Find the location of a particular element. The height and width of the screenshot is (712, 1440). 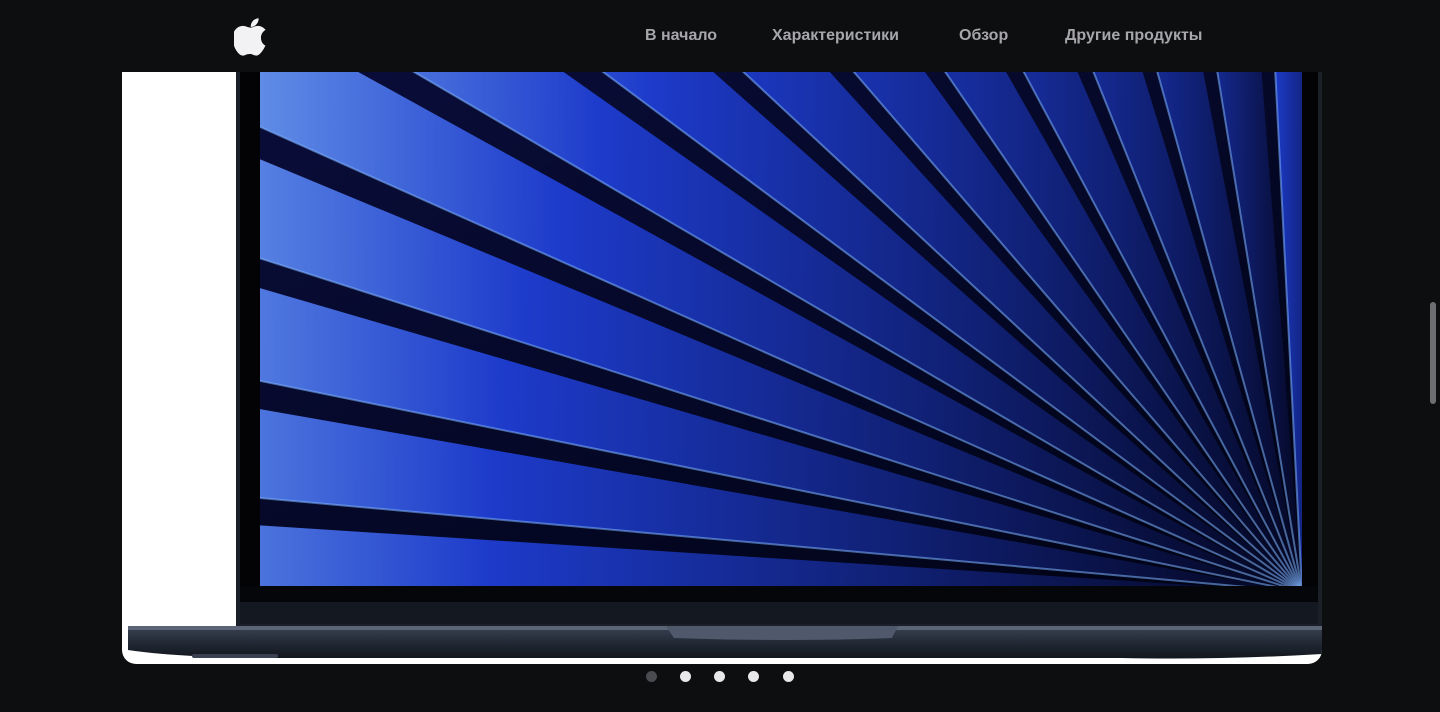

nav-link-other-products: Другие продукты is located at coordinates (1133, 36).